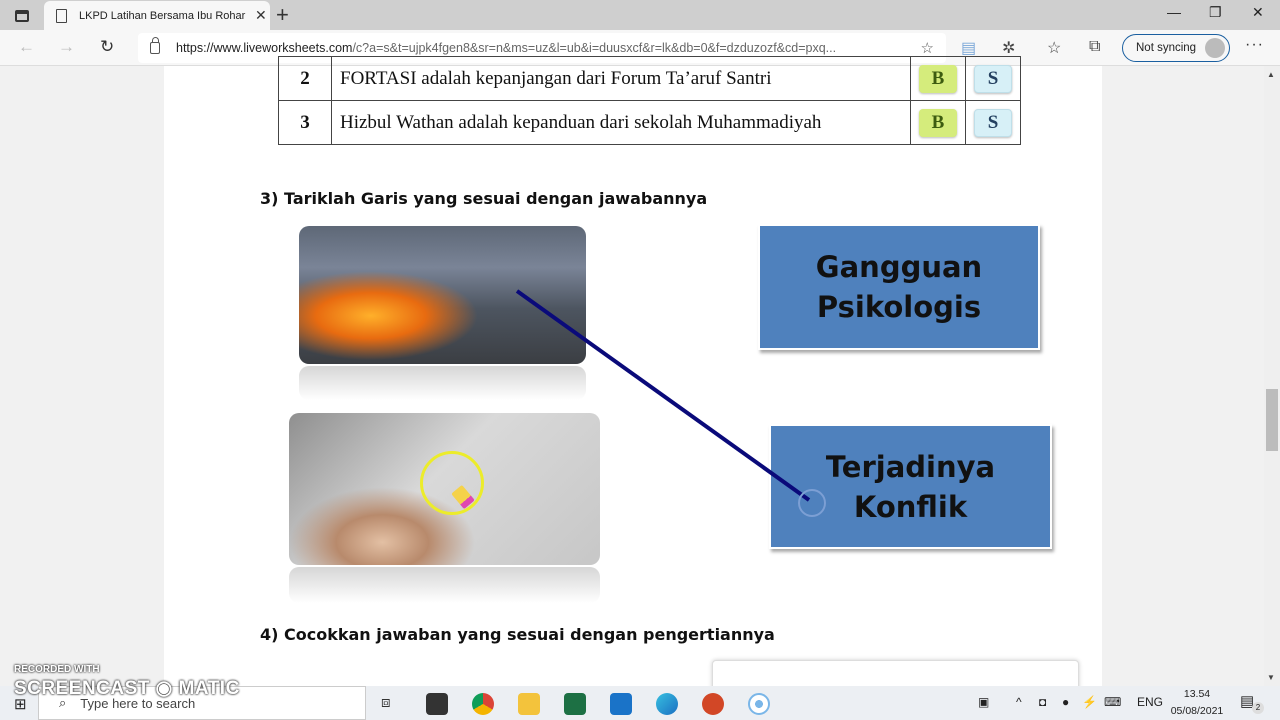  Describe the element at coordinates (437, 704) in the screenshot. I see `microsoft-store-icon` at that location.